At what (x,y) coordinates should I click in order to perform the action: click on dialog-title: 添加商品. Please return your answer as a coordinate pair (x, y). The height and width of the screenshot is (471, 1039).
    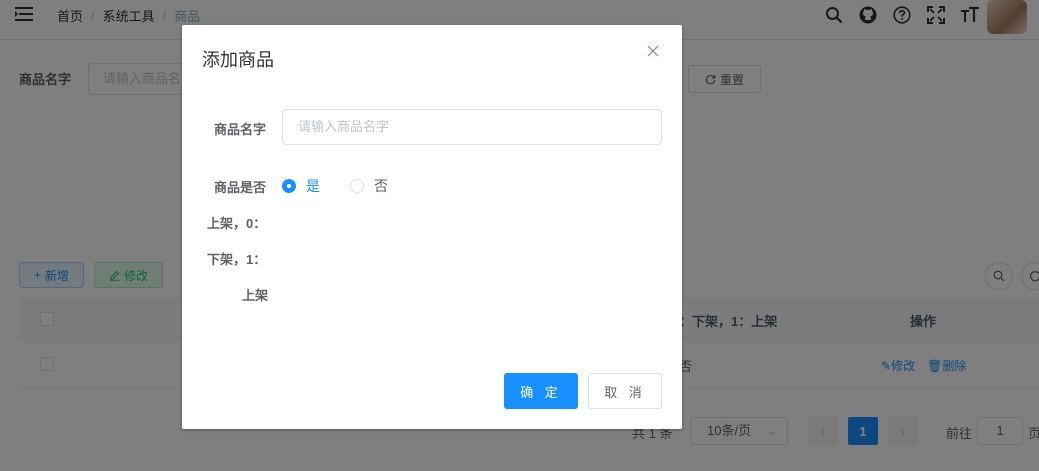
    Looking at the image, I should click on (238, 60).